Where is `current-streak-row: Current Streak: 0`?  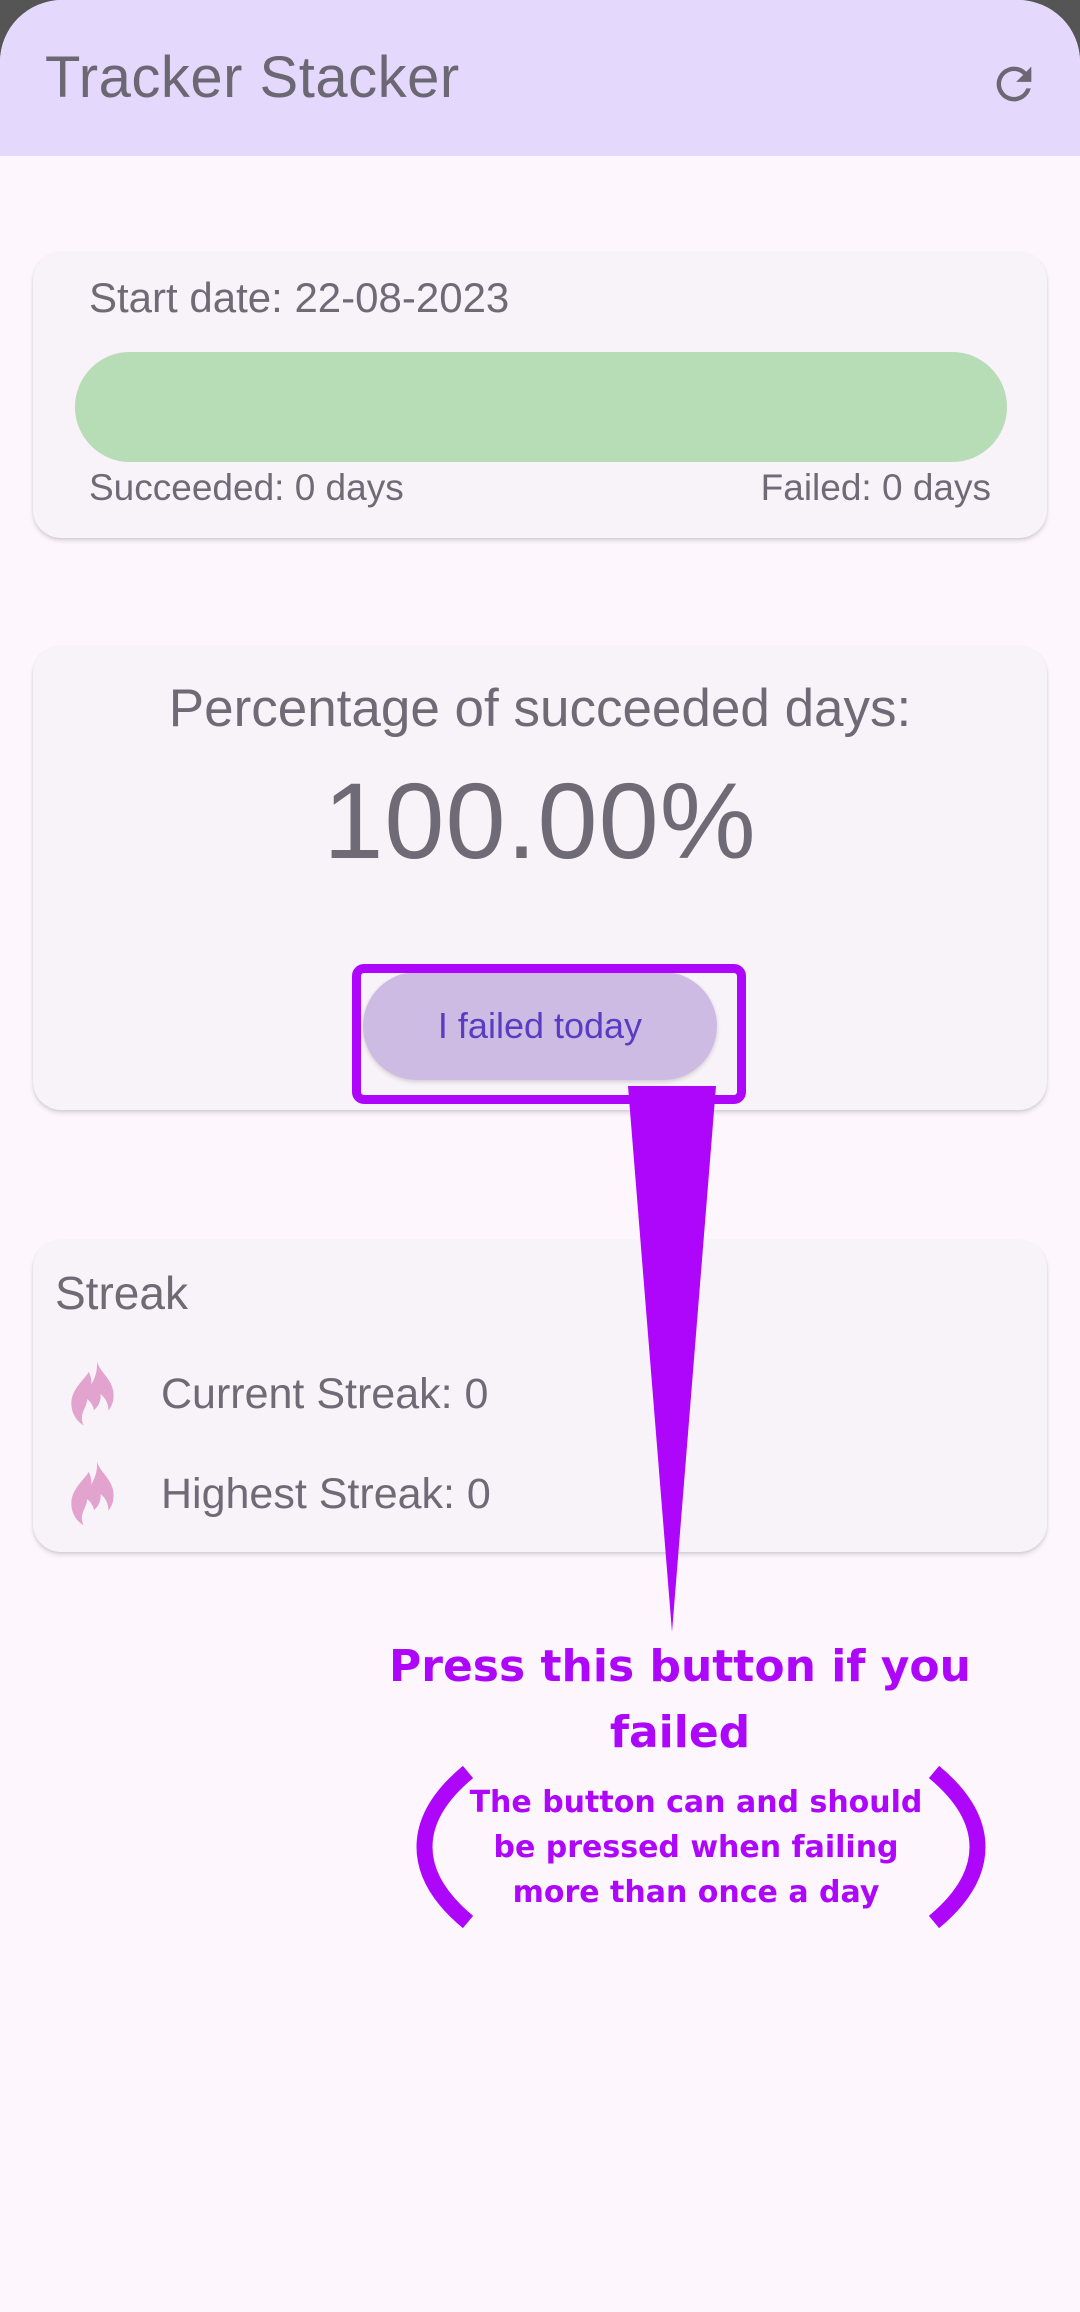
current-streak-row: Current Streak: 0 is located at coordinates (278, 1394).